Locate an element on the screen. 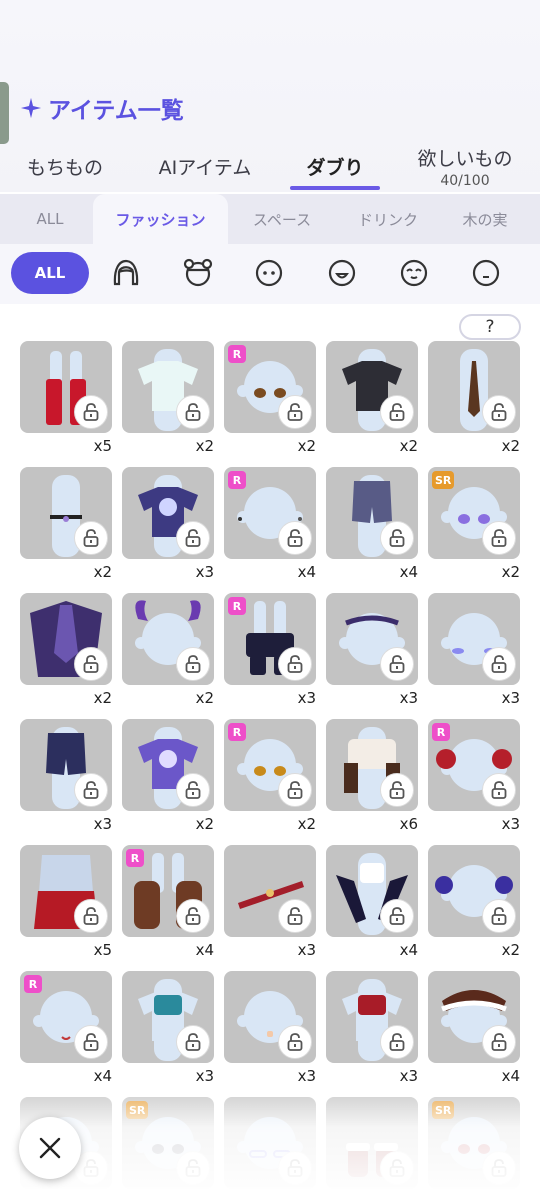 Image resolution: width=540 pixels, height=1199 pixels. close-button is located at coordinates (50, 1148).